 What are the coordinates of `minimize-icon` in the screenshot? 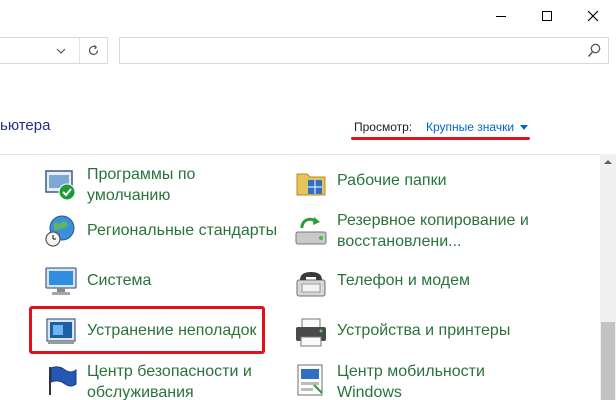 It's located at (501, 16).